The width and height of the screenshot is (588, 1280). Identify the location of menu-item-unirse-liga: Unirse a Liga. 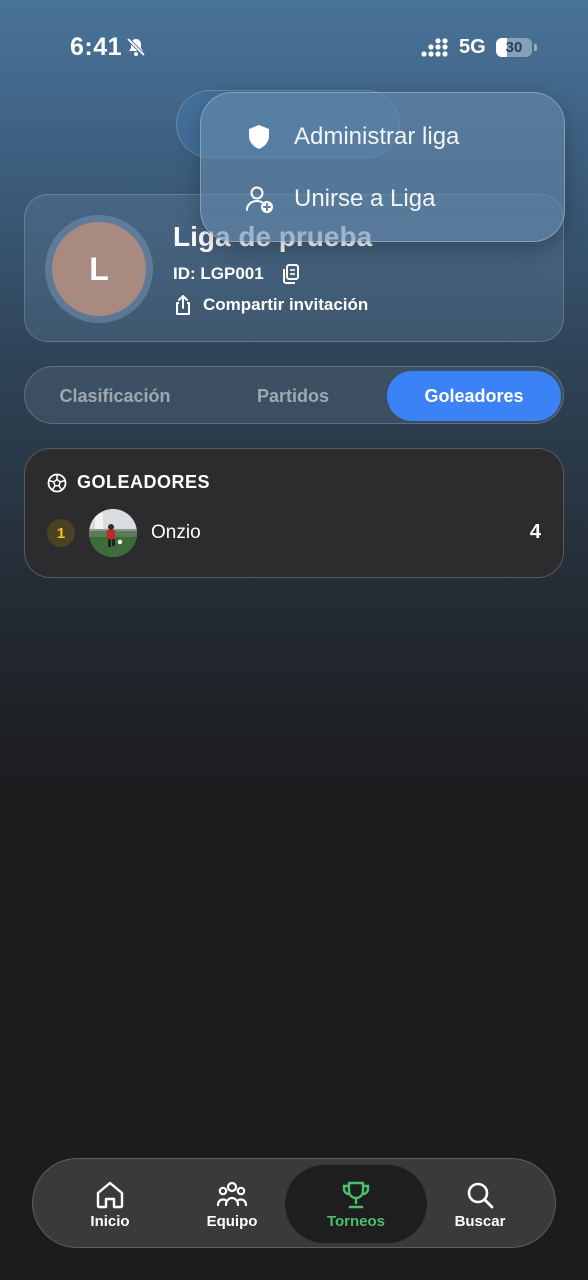
(383, 199).